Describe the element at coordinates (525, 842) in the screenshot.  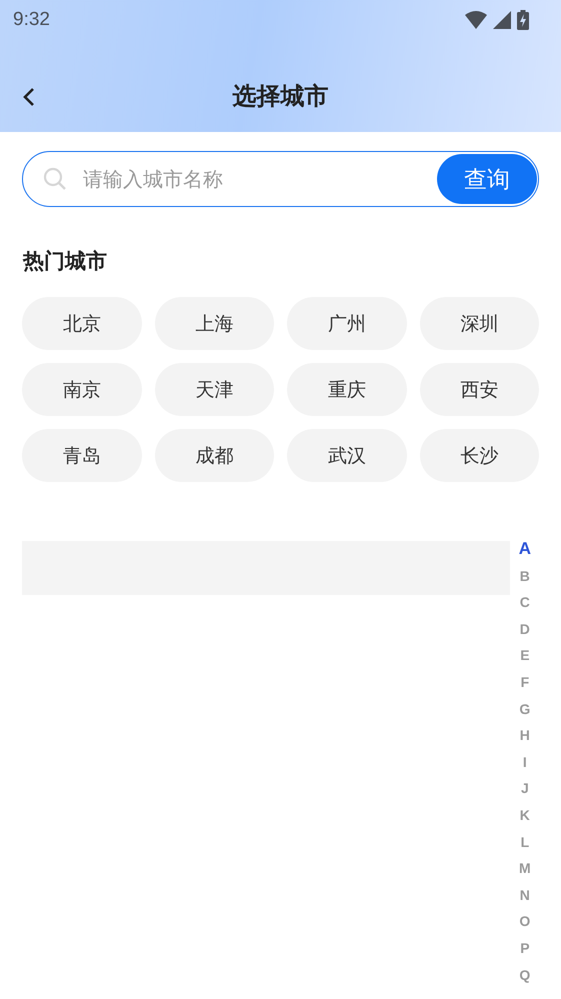
I see `index-letter: L` at that location.